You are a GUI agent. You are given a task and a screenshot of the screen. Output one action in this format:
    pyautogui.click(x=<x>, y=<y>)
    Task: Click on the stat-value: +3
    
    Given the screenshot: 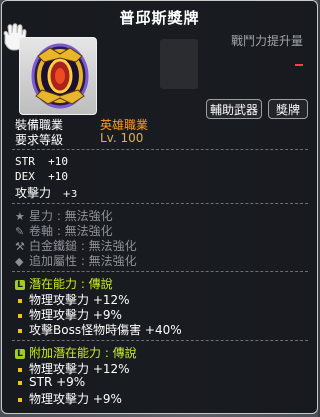 What is the action you would take?
    pyautogui.click(x=70, y=194)
    